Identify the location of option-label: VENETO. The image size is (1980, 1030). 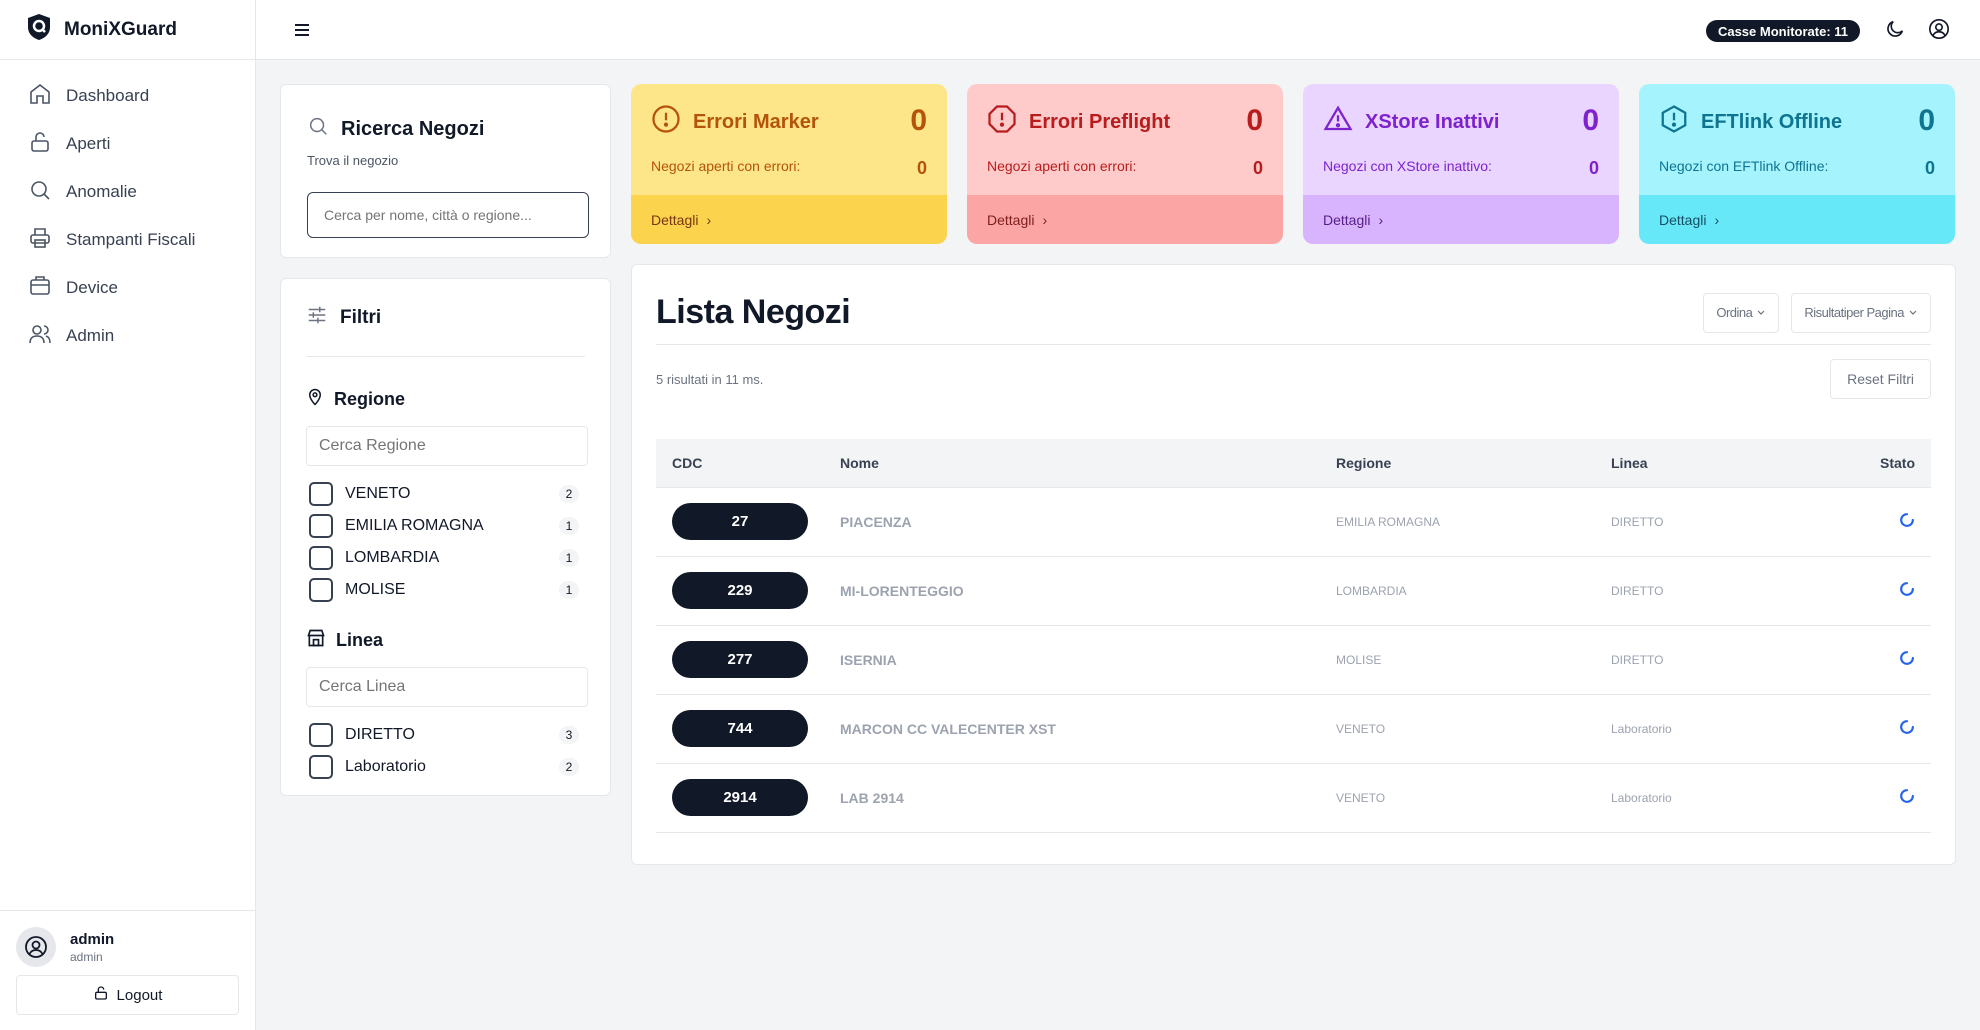
(378, 493).